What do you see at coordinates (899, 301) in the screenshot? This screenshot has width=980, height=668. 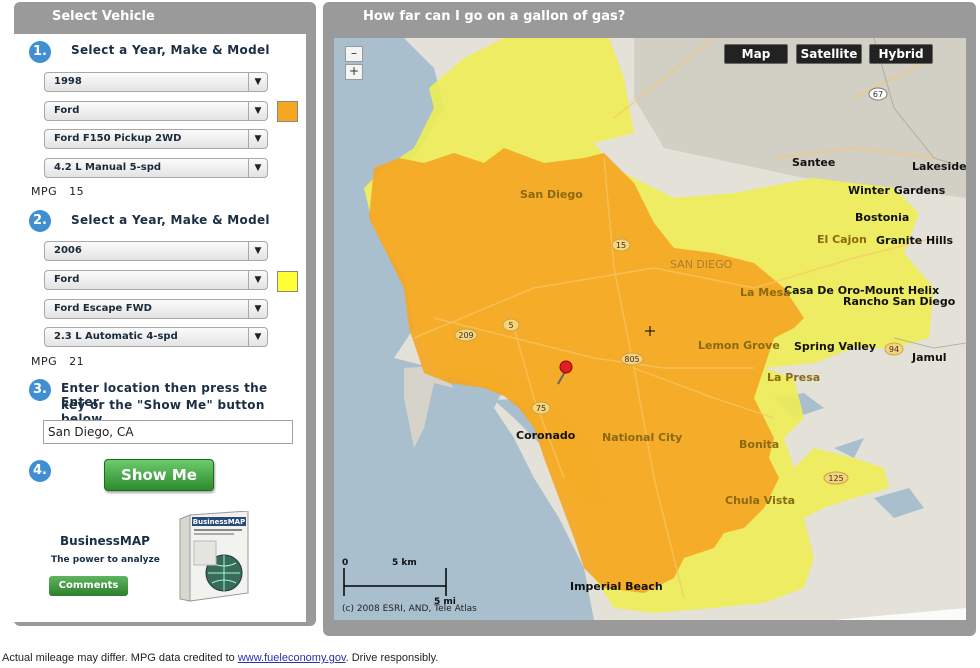 I see `label-rancho-san-diego: Rancho San Diego` at bounding box center [899, 301].